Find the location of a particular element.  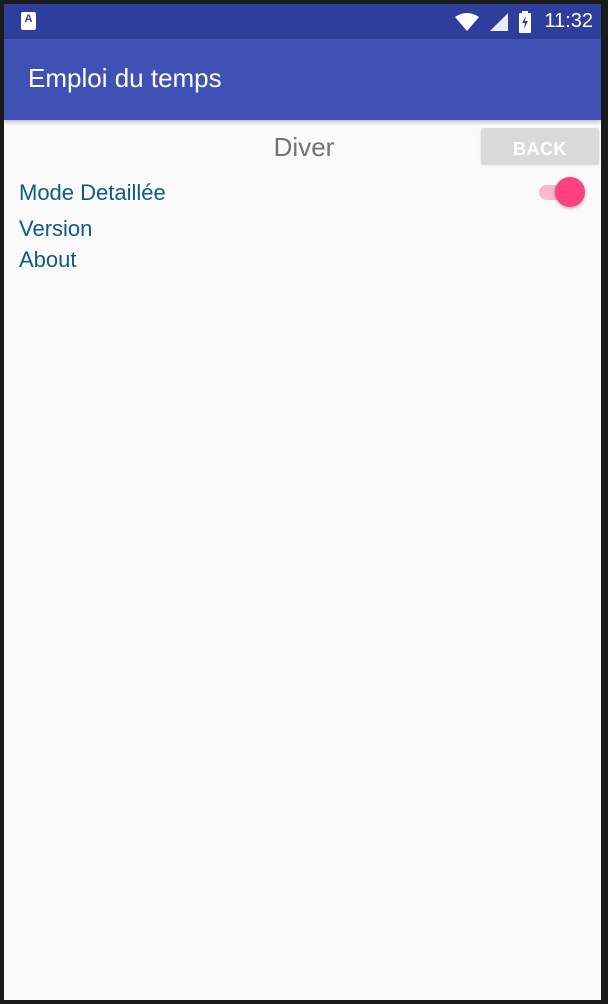

cellular-signal-icon is located at coordinates (499, 21).